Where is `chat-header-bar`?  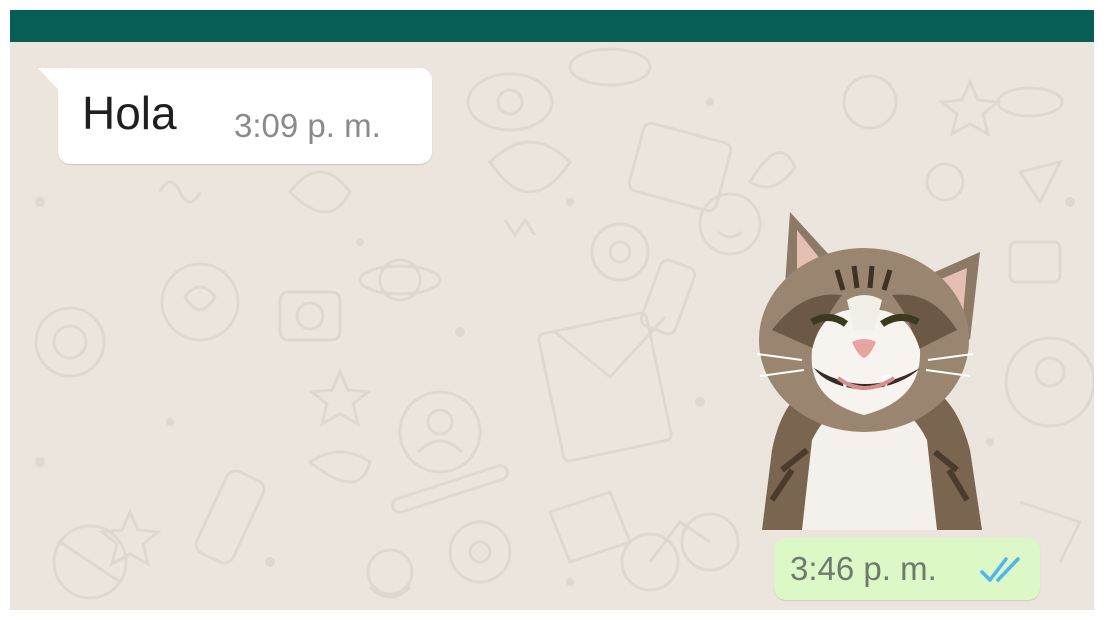 chat-header-bar is located at coordinates (552, 26).